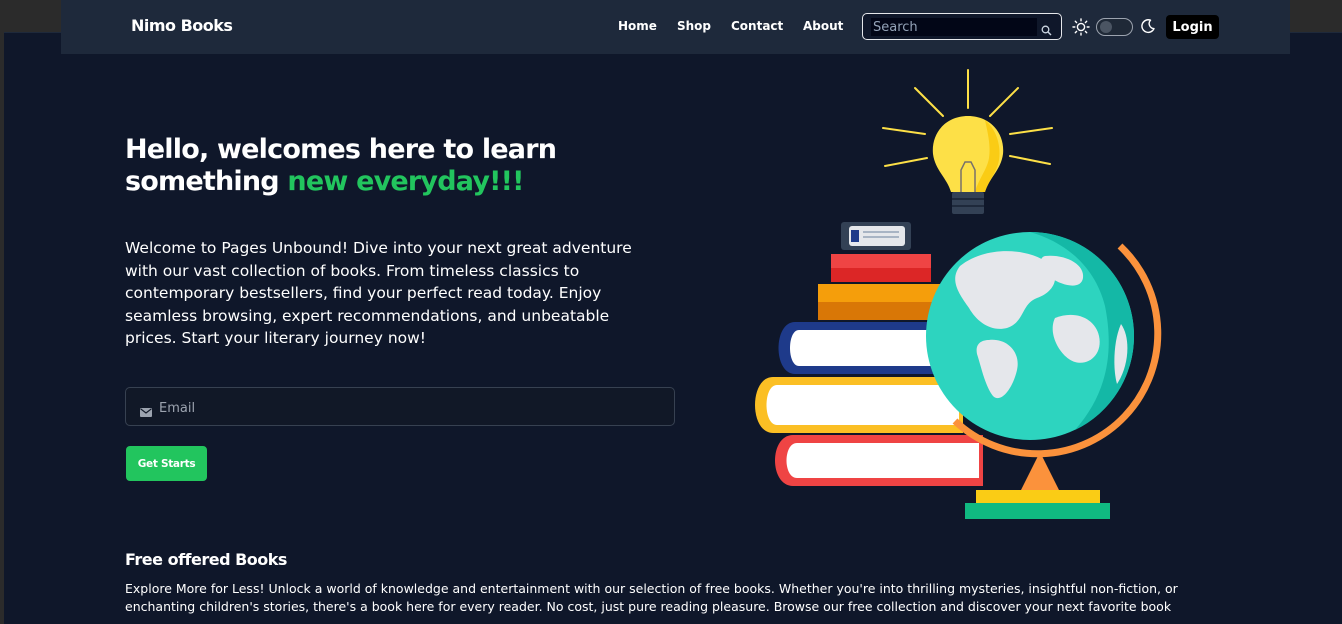  I want to click on theme-toggle, so click(1114, 27).